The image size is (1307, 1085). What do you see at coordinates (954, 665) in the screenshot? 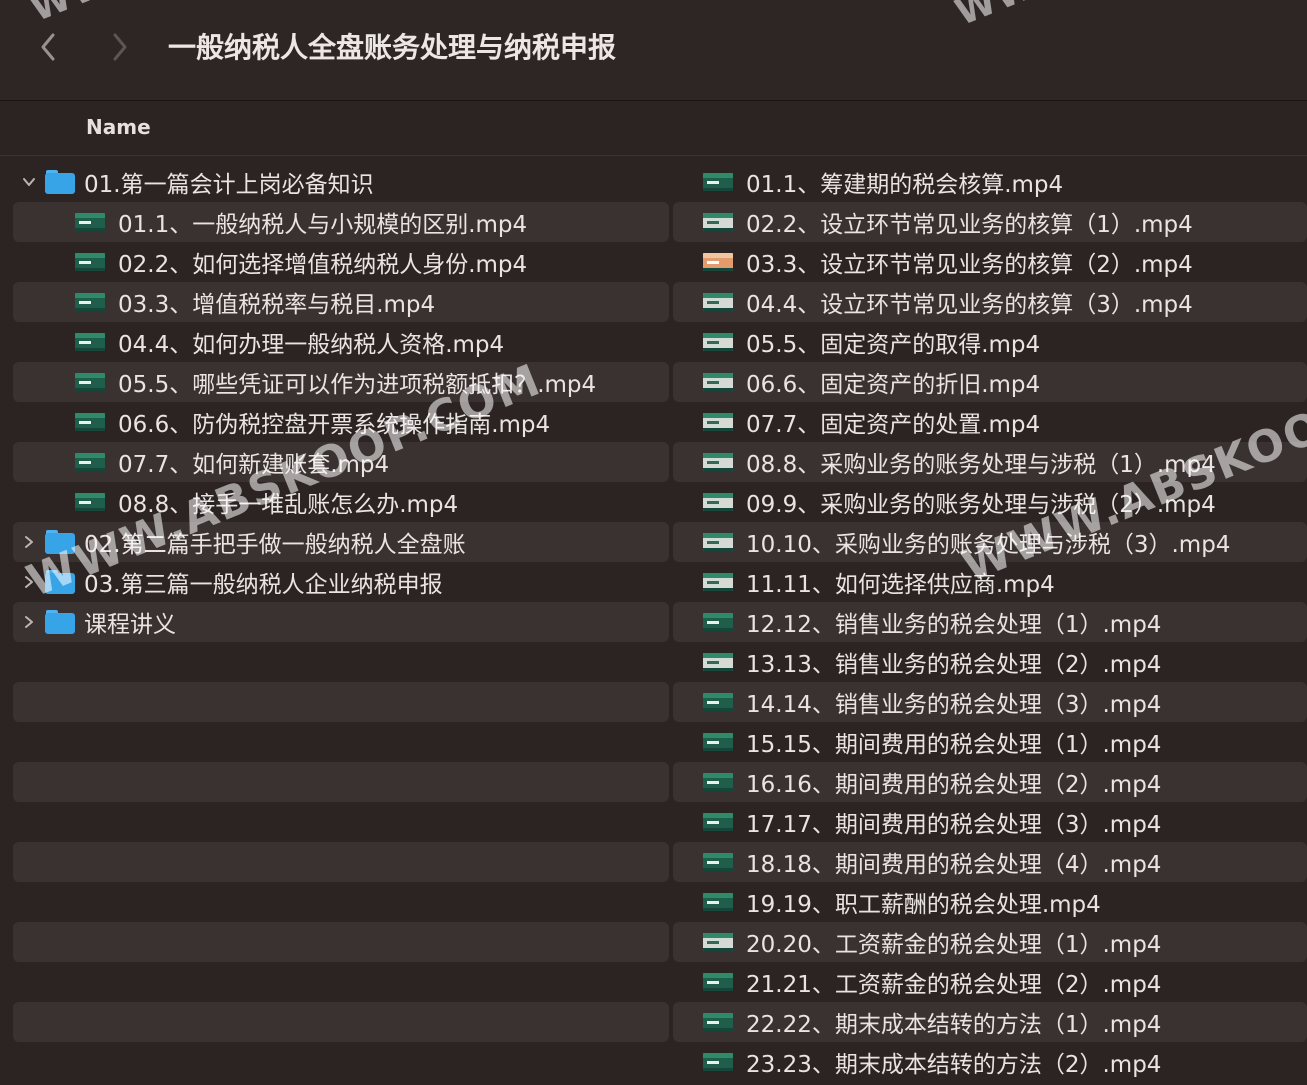
I see `file-name: 13.13、销售业务的税会处理（2）.mp4` at bounding box center [954, 665].